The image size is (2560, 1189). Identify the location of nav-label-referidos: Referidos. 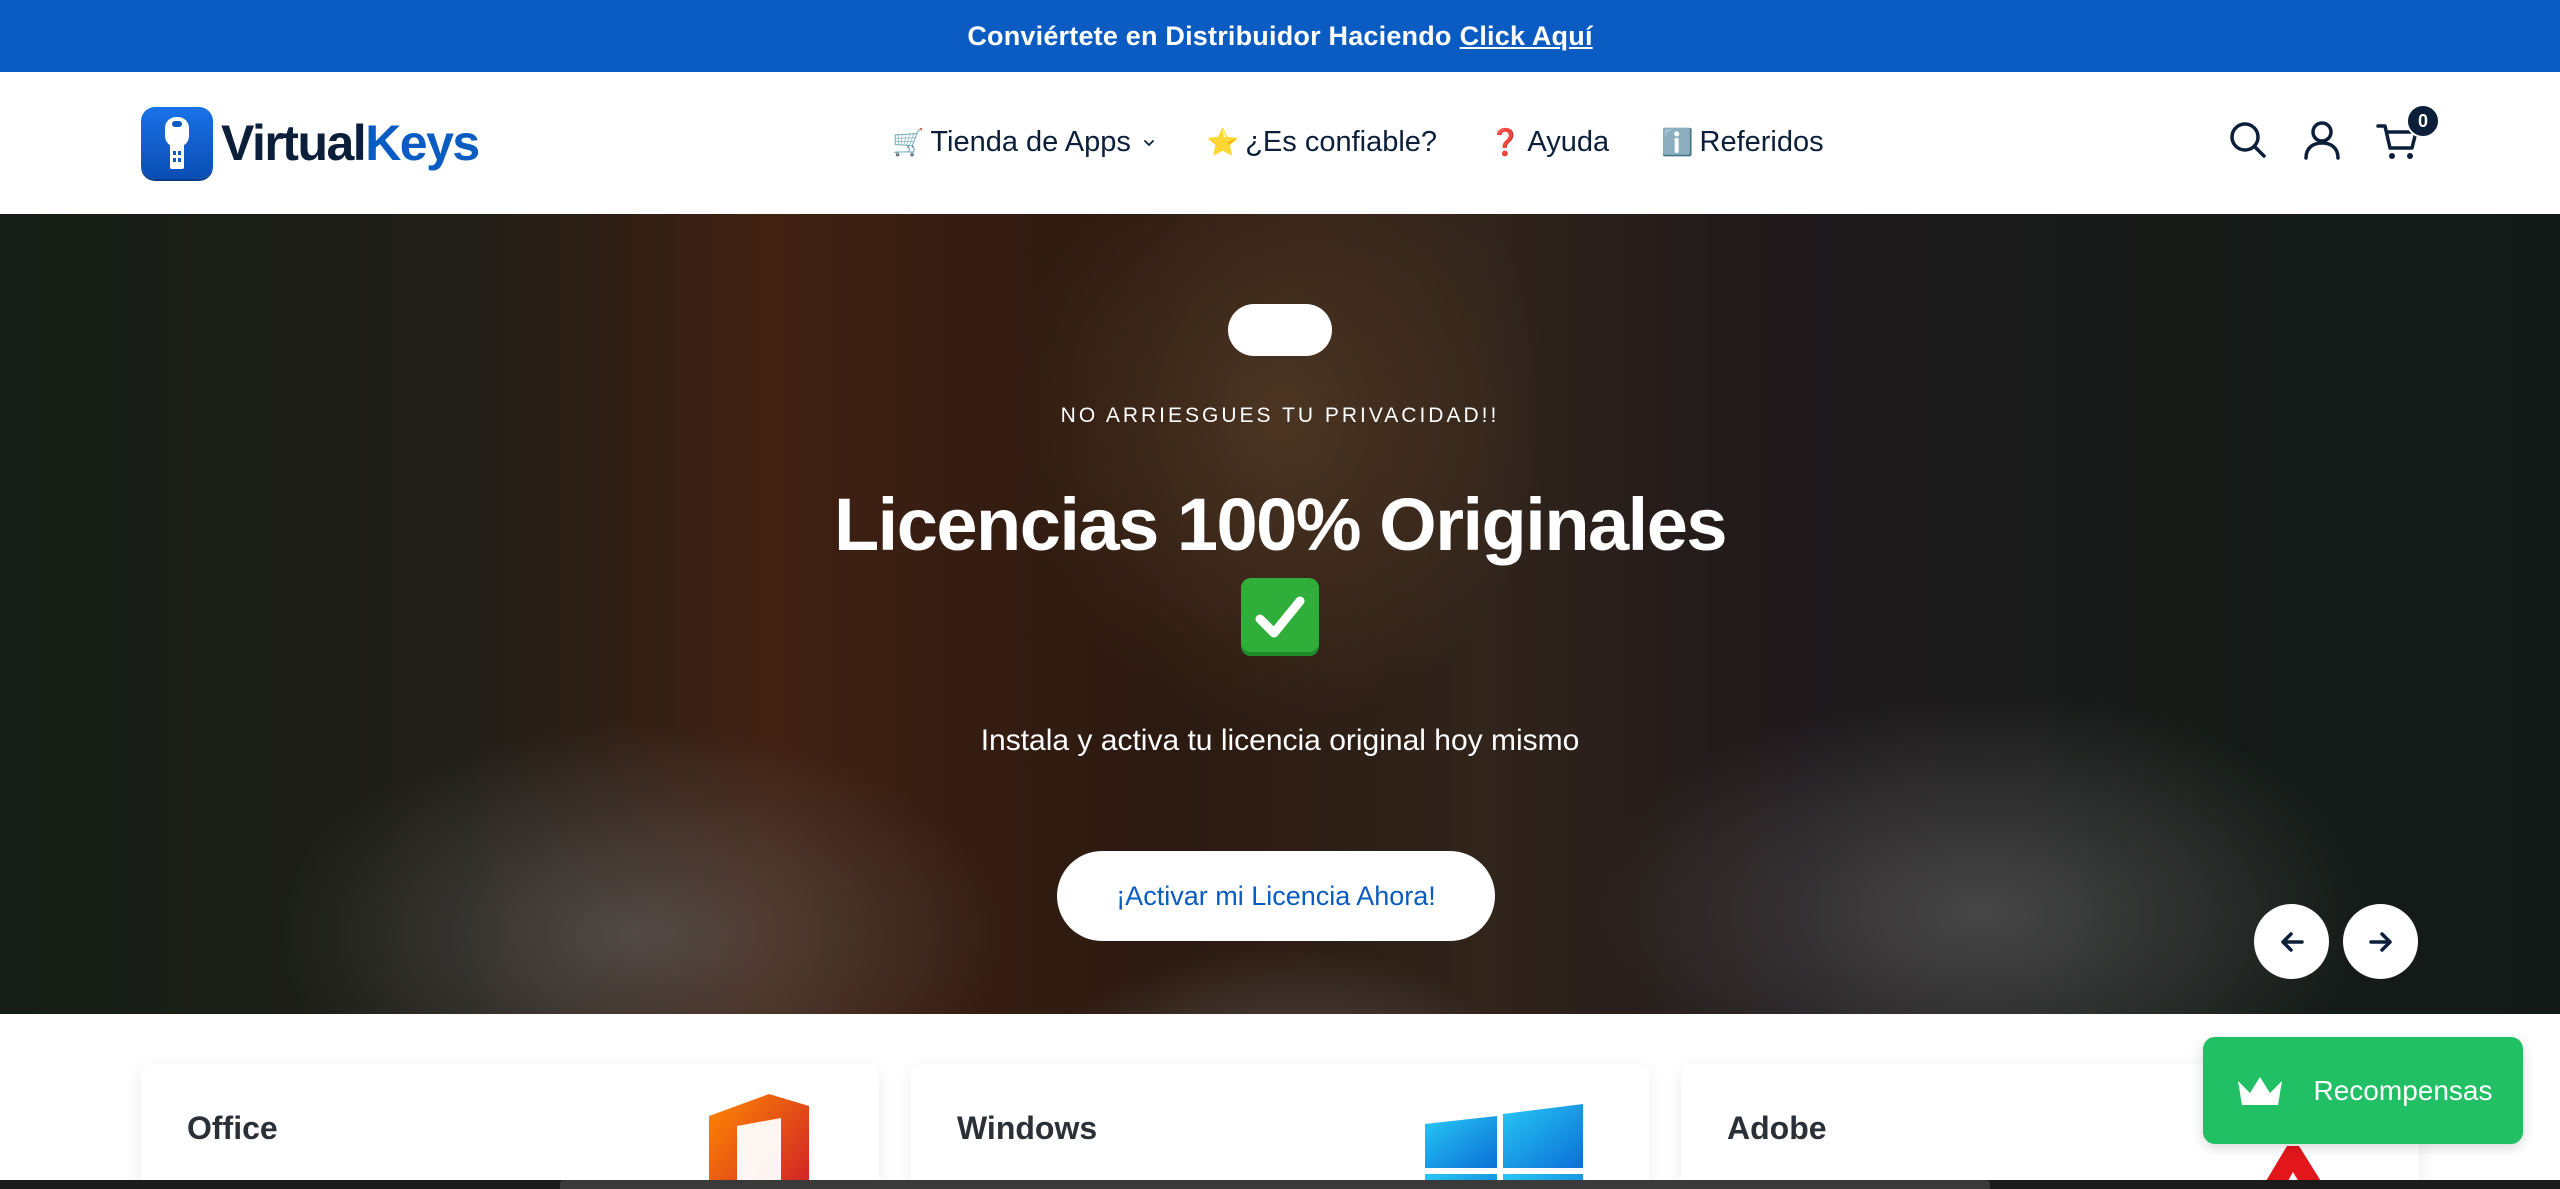
(1761, 142).